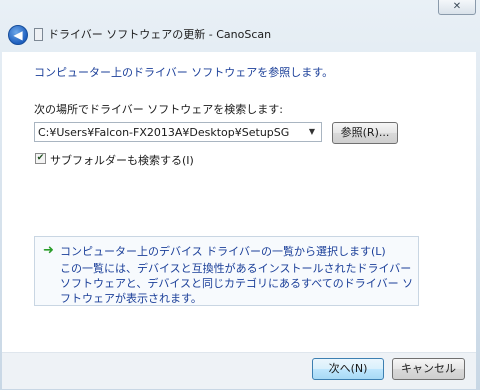 Image resolution: width=480 pixels, height=390 pixels. I want to click on search-location-label: 次の場所でドライバー ソフトウェアを検索します:, so click(158, 109).